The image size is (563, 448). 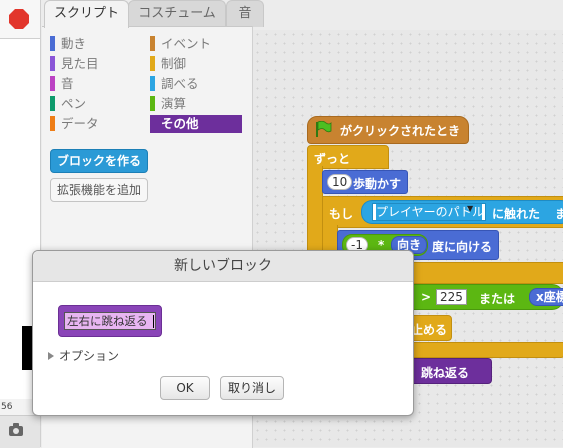 I want to click on category-list: 動き イベント 見た目 制御 音 調べる ペン 演算 データ その他, so click(x=147, y=84).